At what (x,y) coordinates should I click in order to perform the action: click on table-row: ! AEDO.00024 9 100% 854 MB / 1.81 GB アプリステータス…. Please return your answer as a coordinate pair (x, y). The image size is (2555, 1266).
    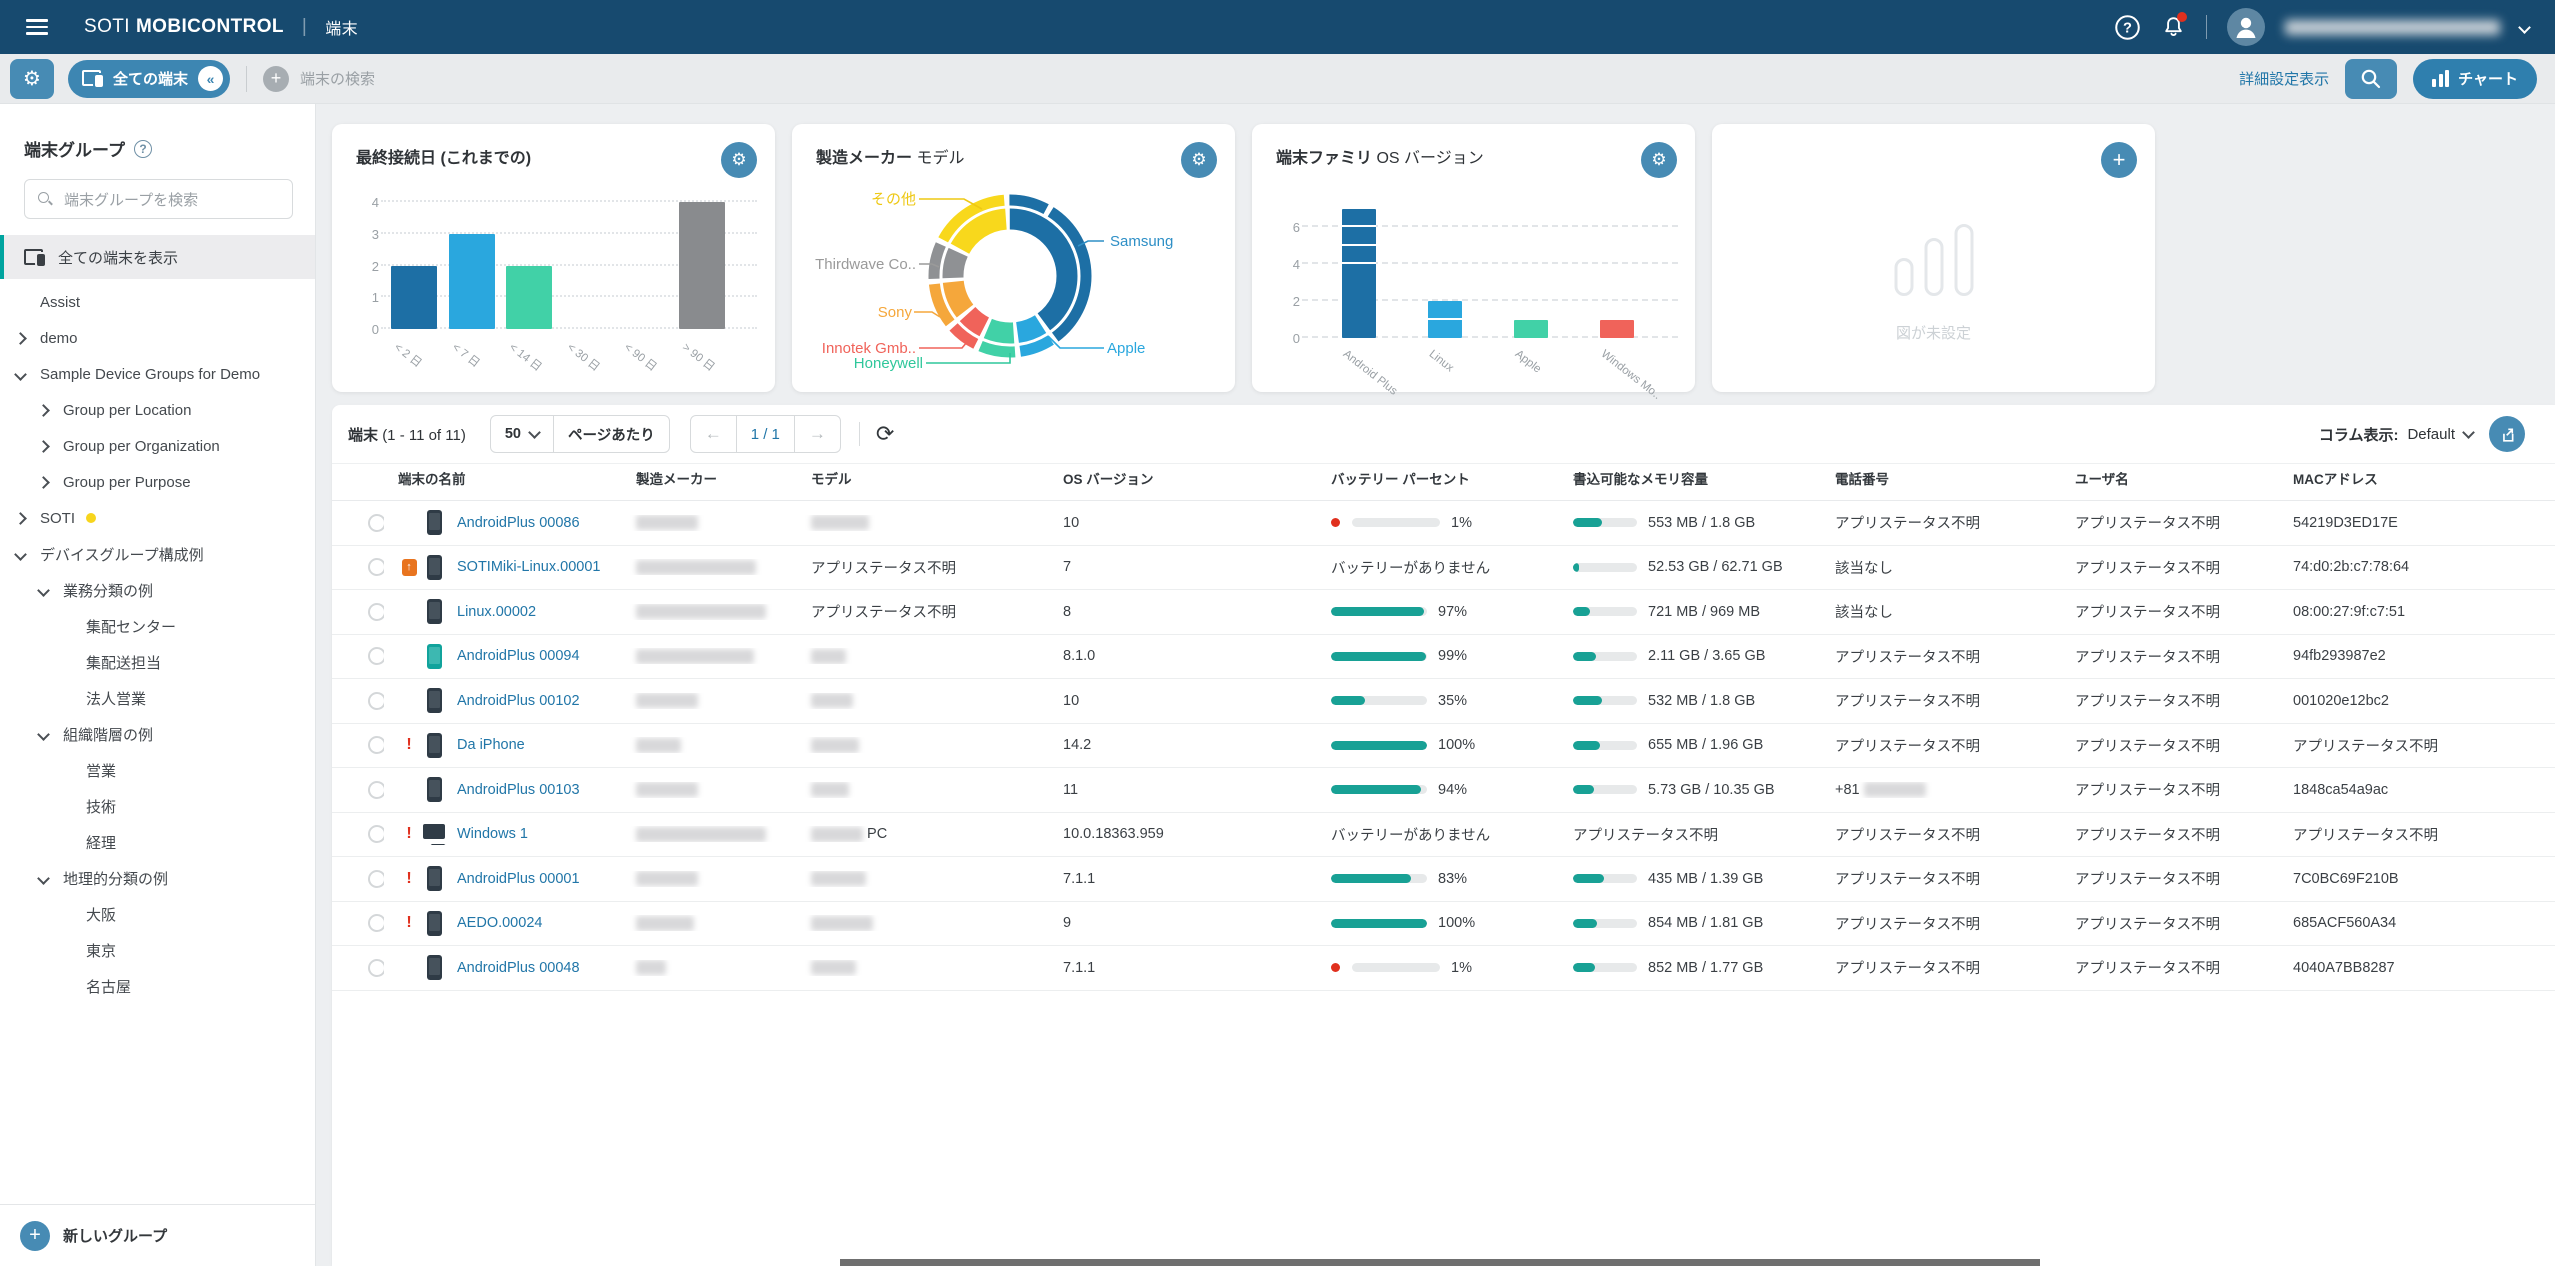
    Looking at the image, I should click on (1443, 924).